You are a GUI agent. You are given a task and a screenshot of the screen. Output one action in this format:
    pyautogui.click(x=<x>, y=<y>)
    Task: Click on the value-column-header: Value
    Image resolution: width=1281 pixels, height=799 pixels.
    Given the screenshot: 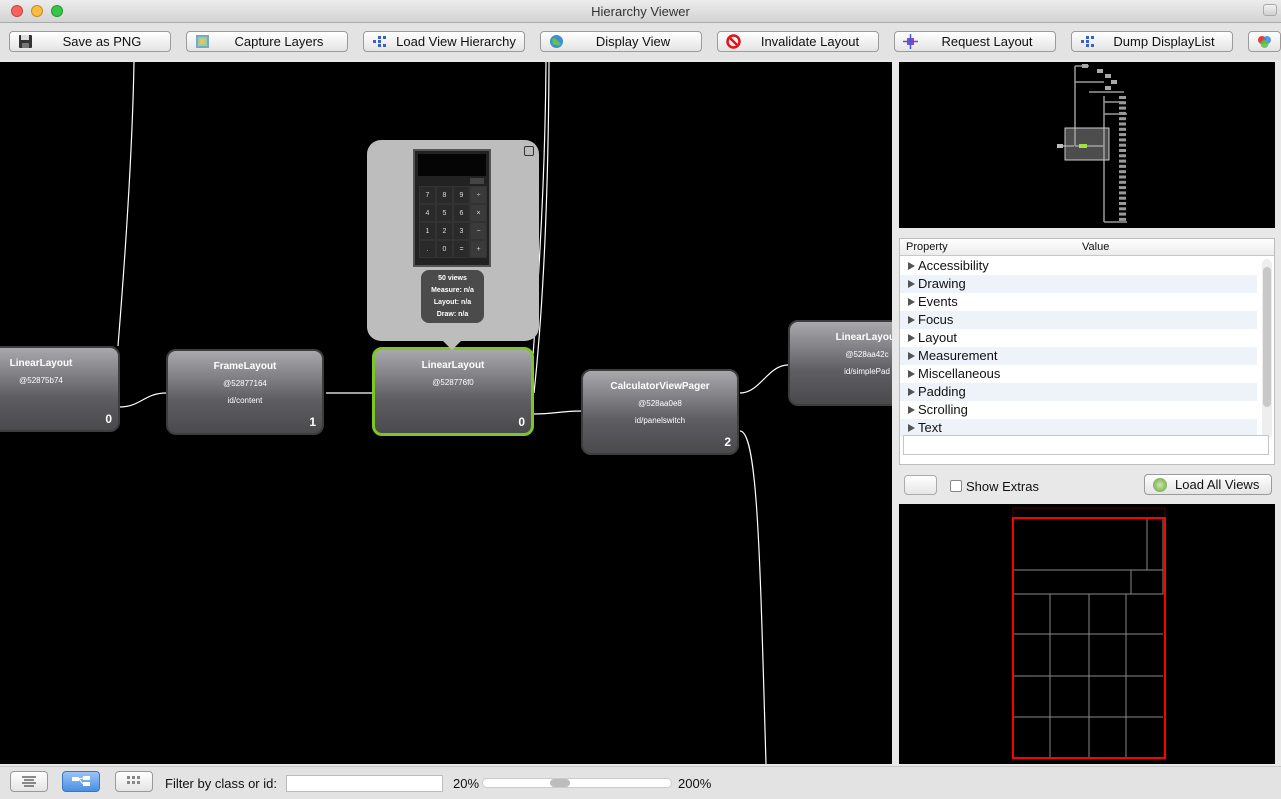 What is the action you would take?
    pyautogui.click(x=1095, y=247)
    